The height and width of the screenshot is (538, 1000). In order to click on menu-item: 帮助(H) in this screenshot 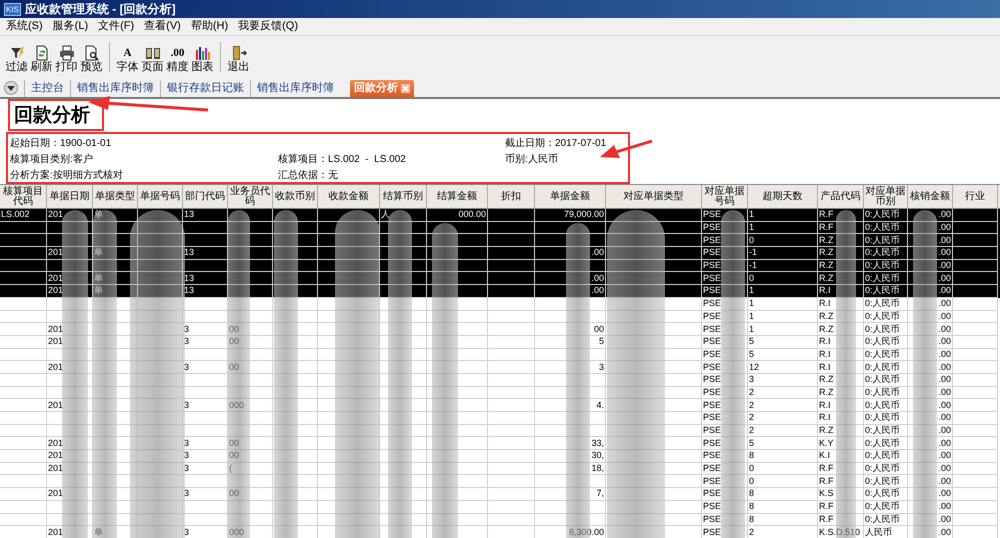, I will do `click(209, 26)`.